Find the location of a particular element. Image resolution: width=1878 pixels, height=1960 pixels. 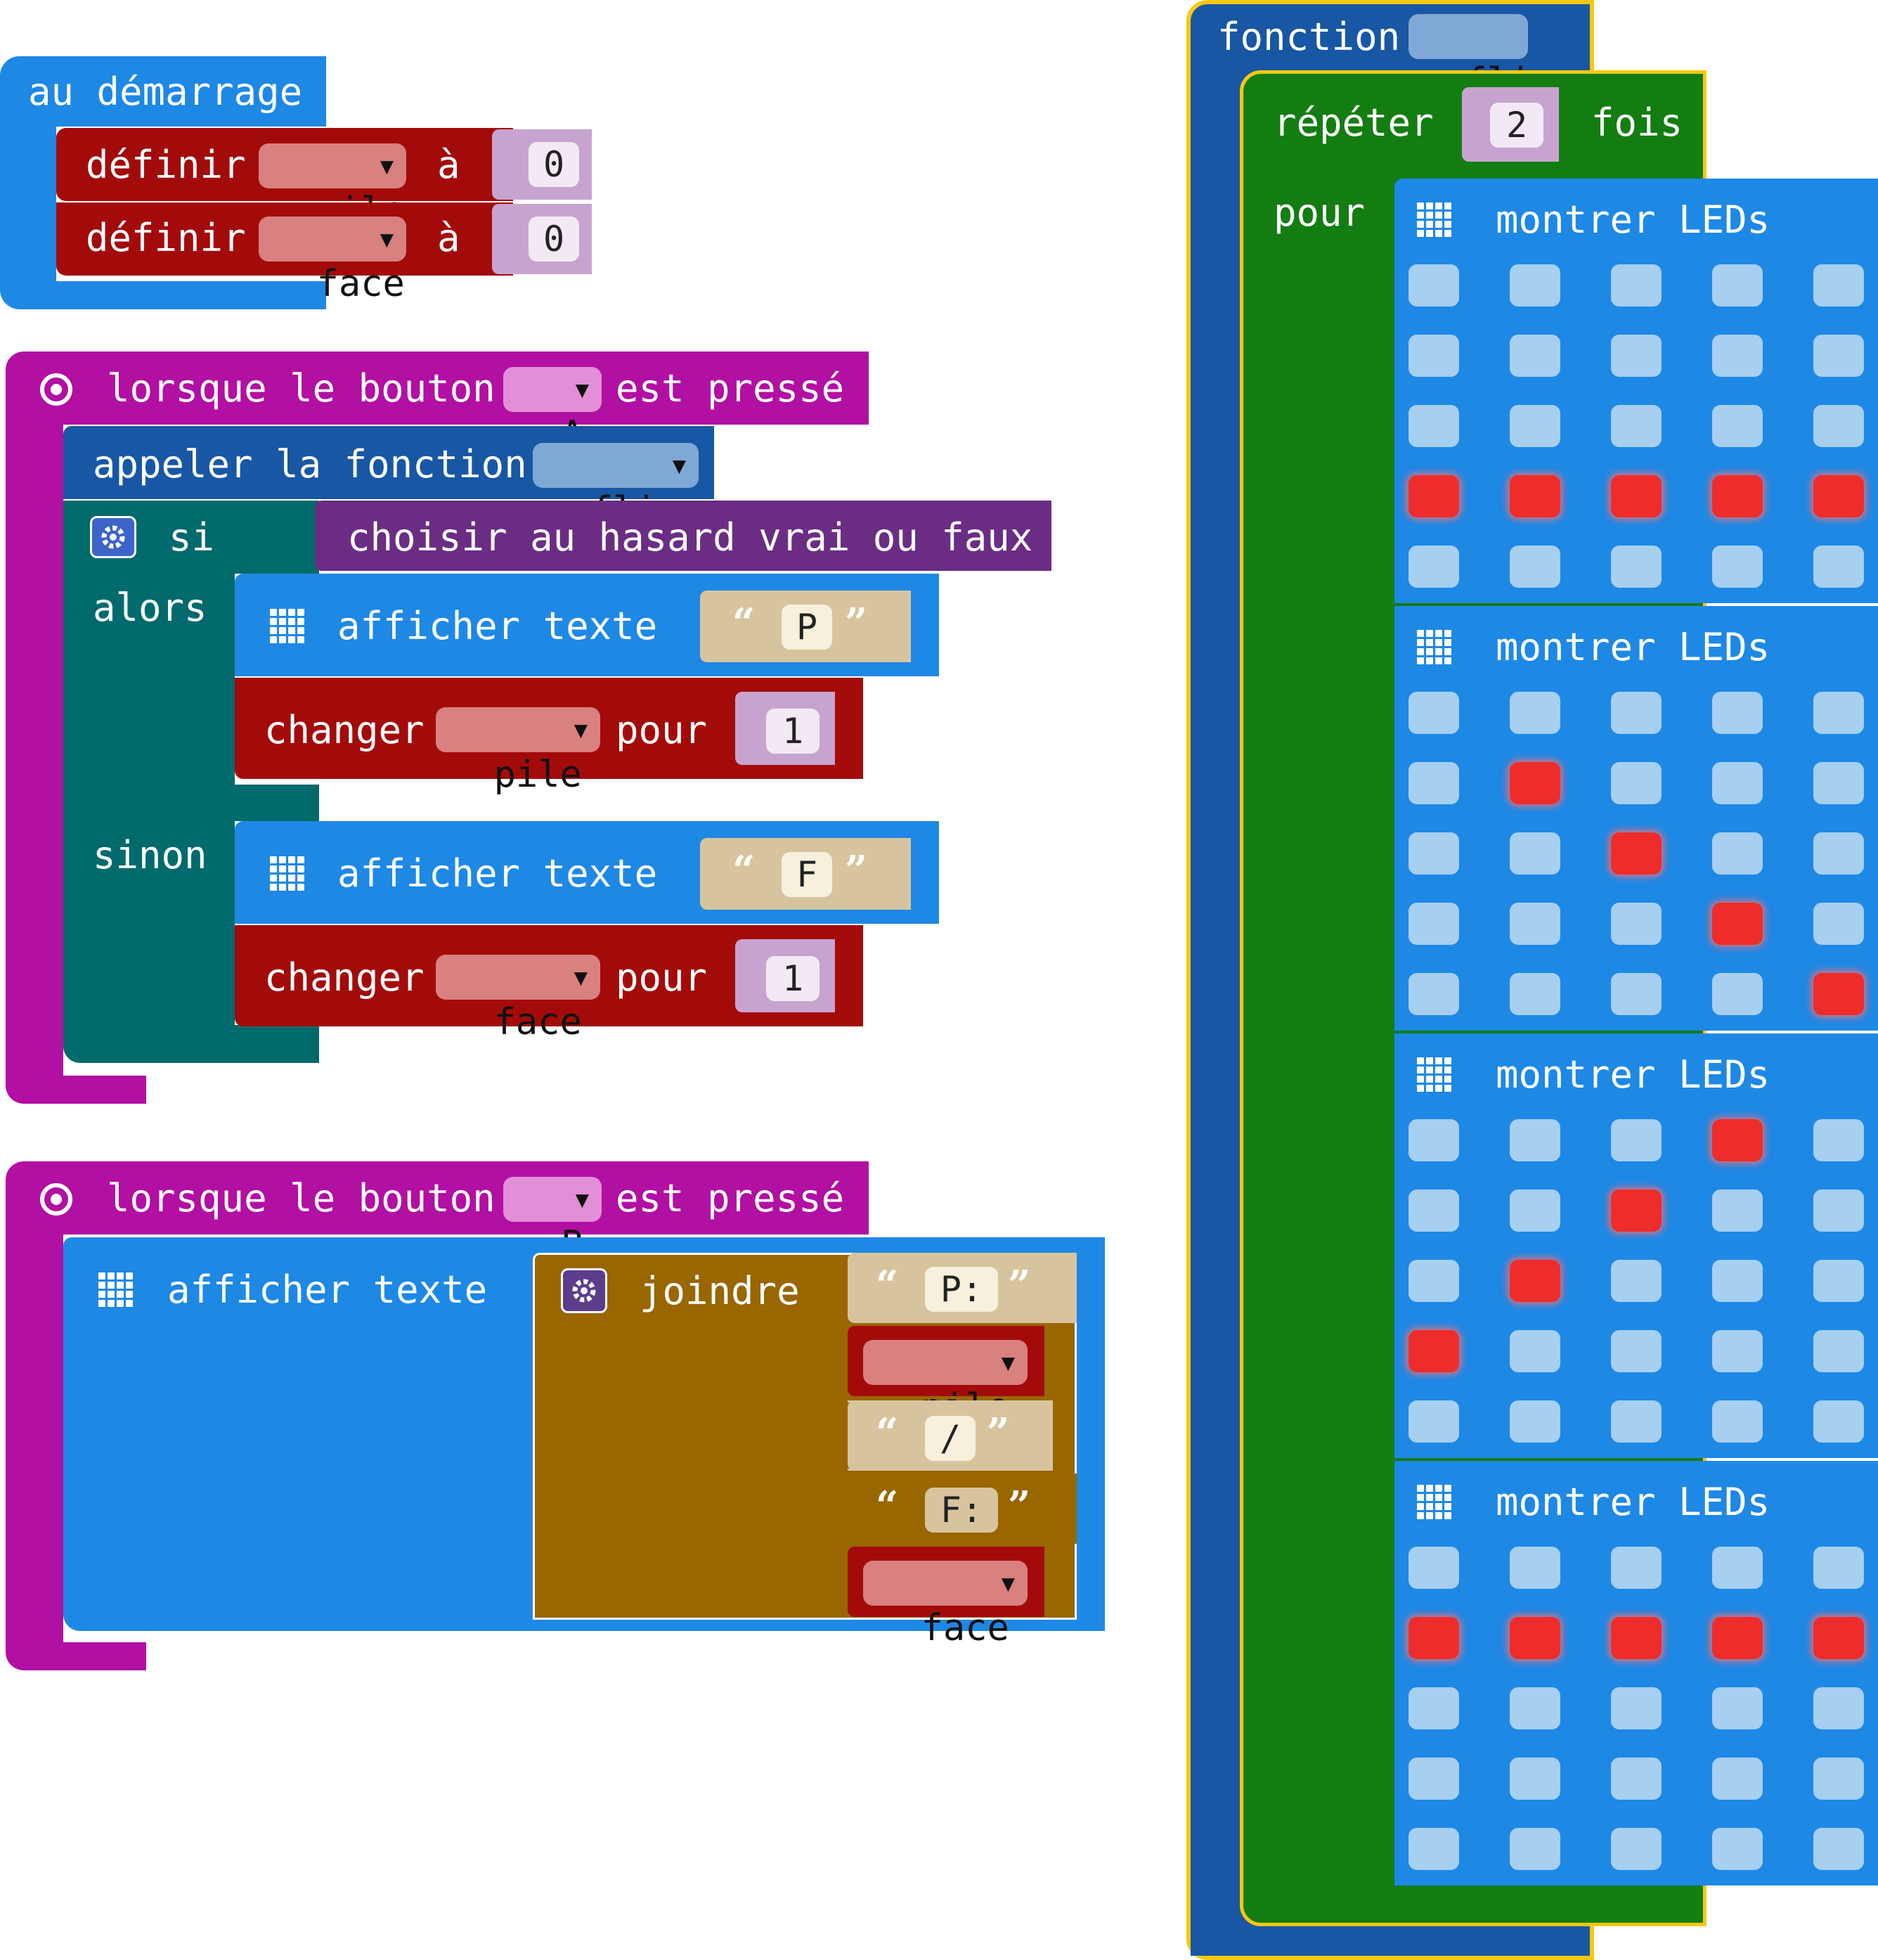

gear-icon is located at coordinates (584, 1290).